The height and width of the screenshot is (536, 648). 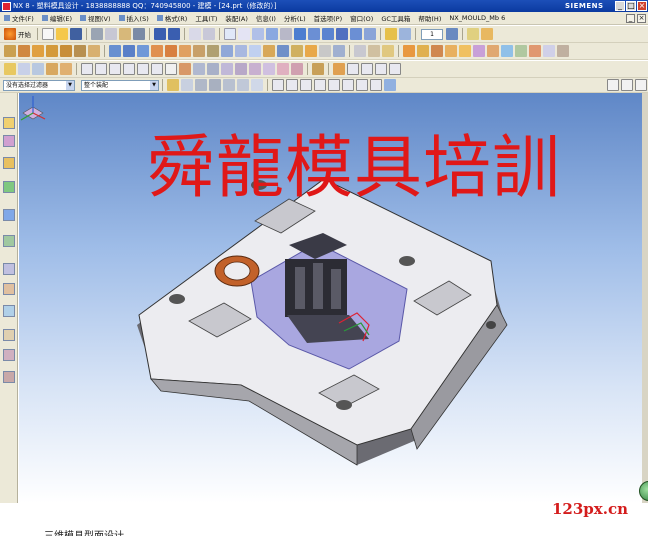 What do you see at coordinates (620, 6) in the screenshot?
I see `minimize-button: _` at bounding box center [620, 6].